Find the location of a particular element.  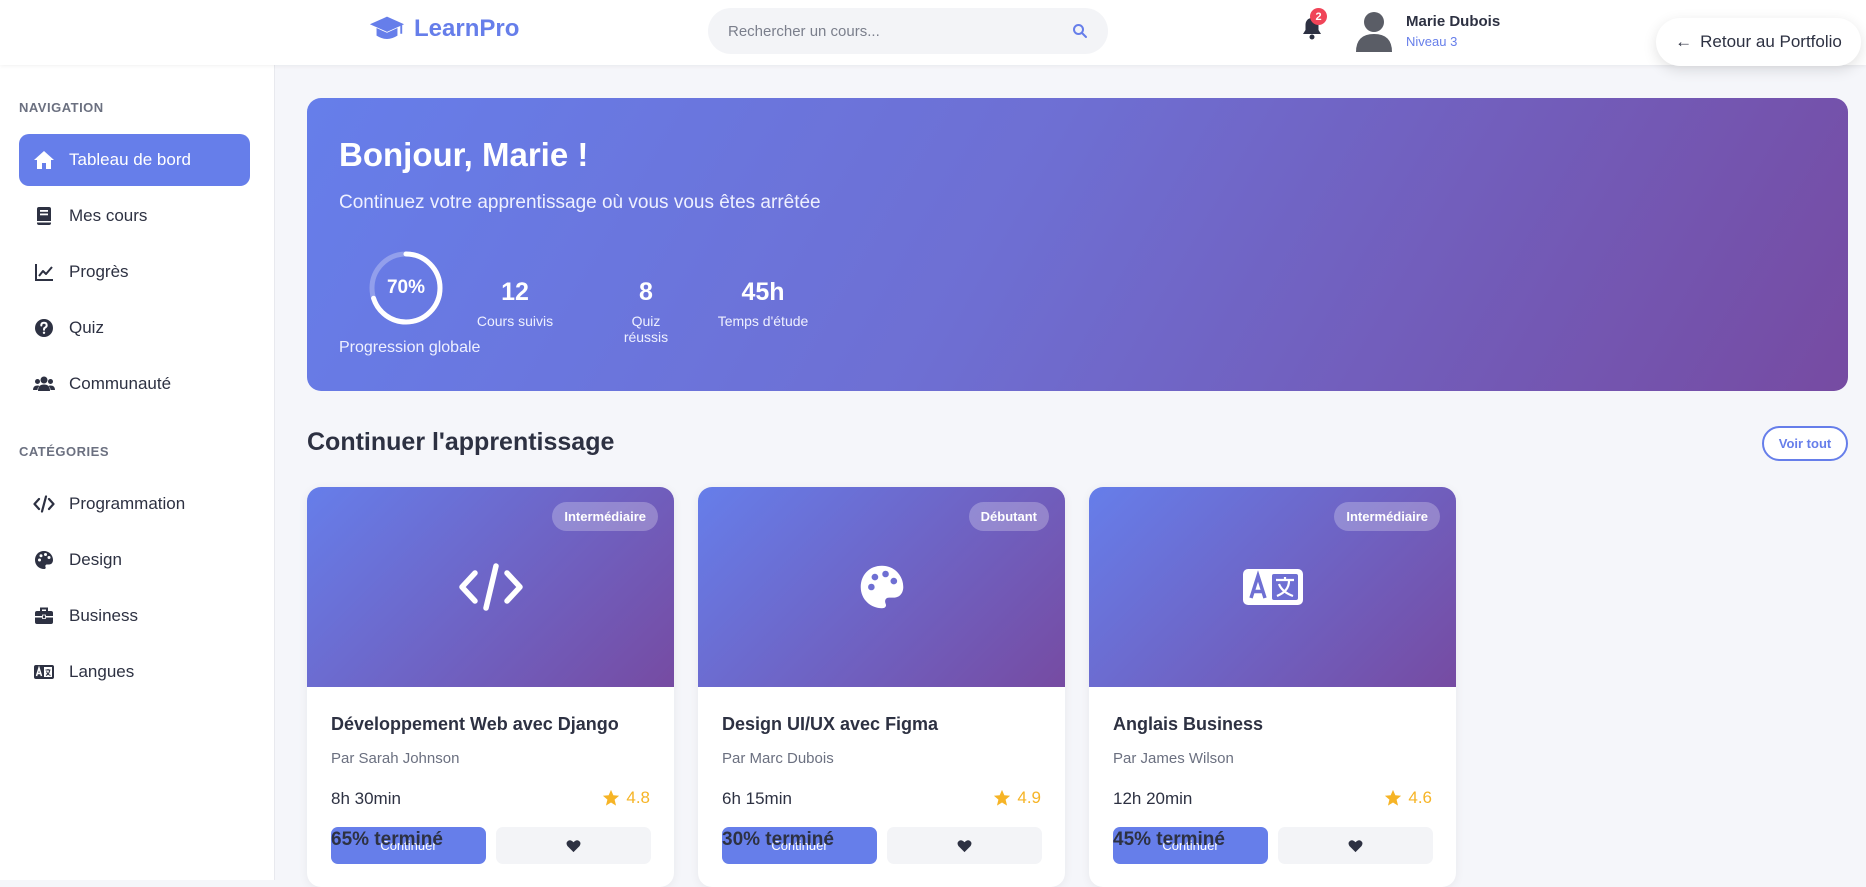

course-title: Anglais Business is located at coordinates (1188, 724).